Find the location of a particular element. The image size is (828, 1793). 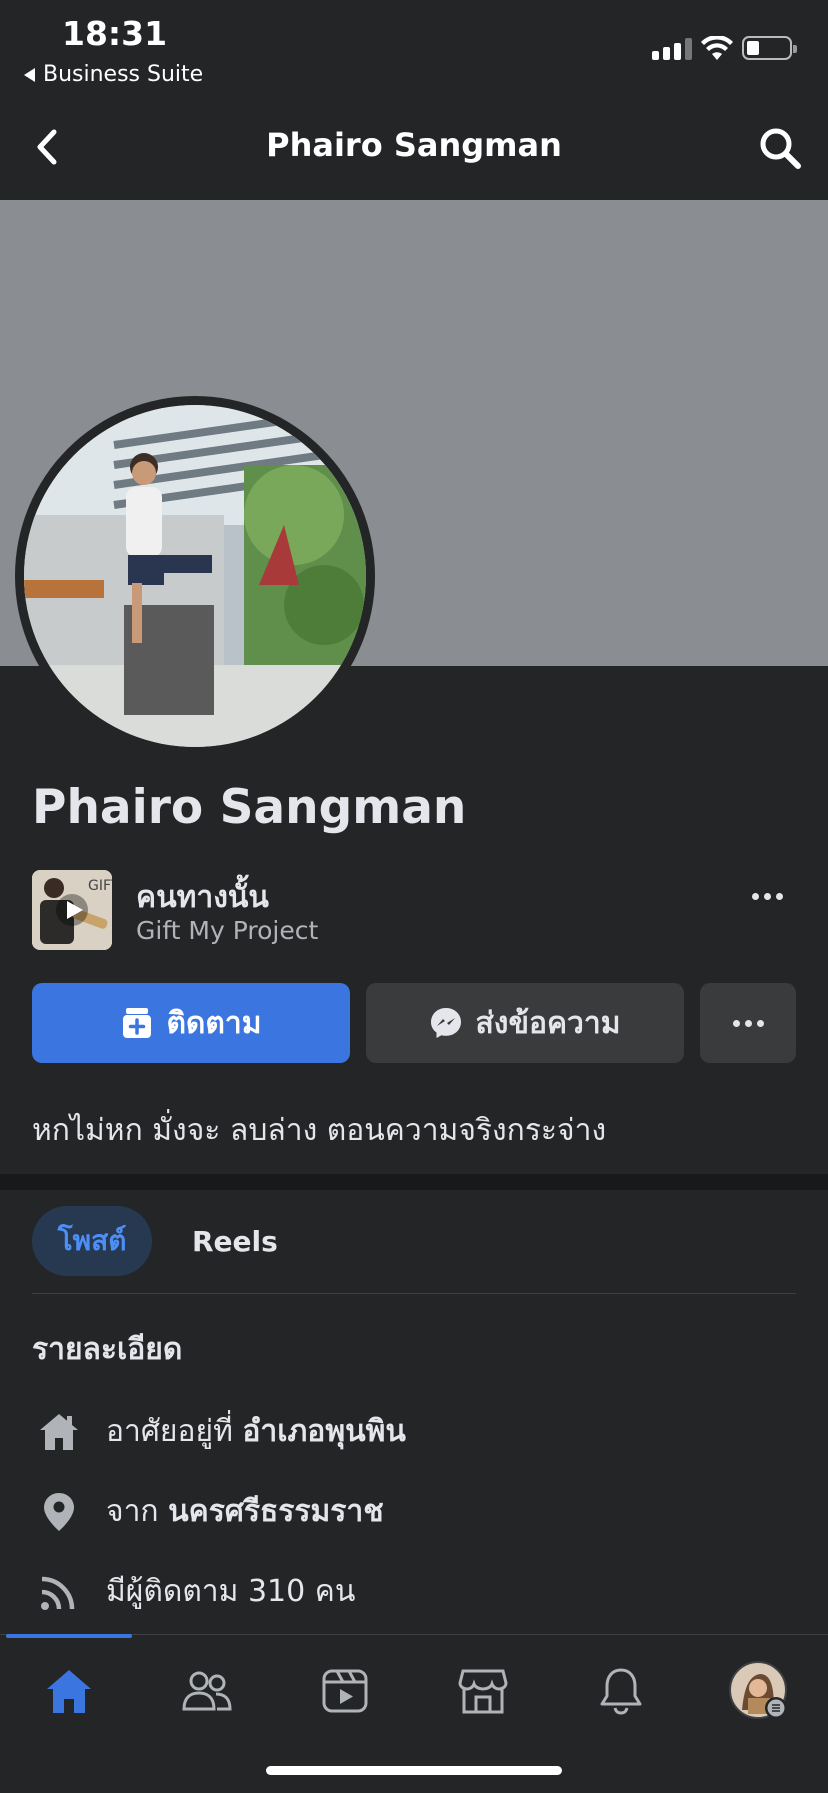

home-icon is located at coordinates (69, 1691).